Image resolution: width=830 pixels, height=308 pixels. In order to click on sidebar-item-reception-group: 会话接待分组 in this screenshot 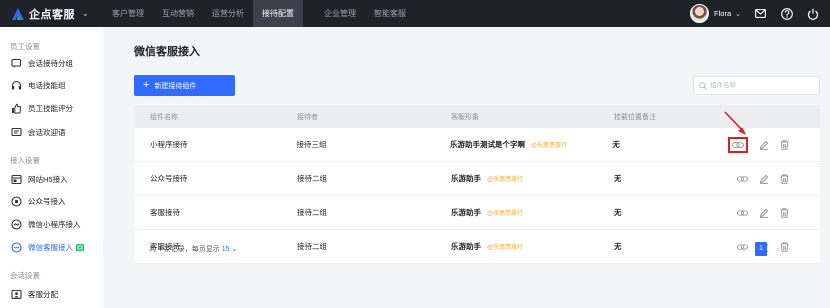, I will do `click(51, 63)`.